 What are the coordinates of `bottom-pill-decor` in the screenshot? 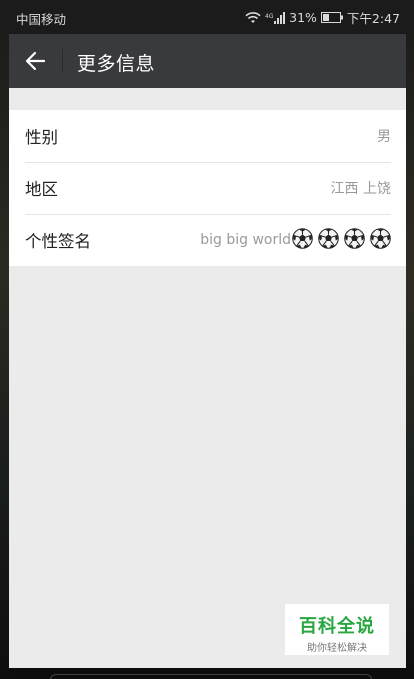 It's located at (211, 676).